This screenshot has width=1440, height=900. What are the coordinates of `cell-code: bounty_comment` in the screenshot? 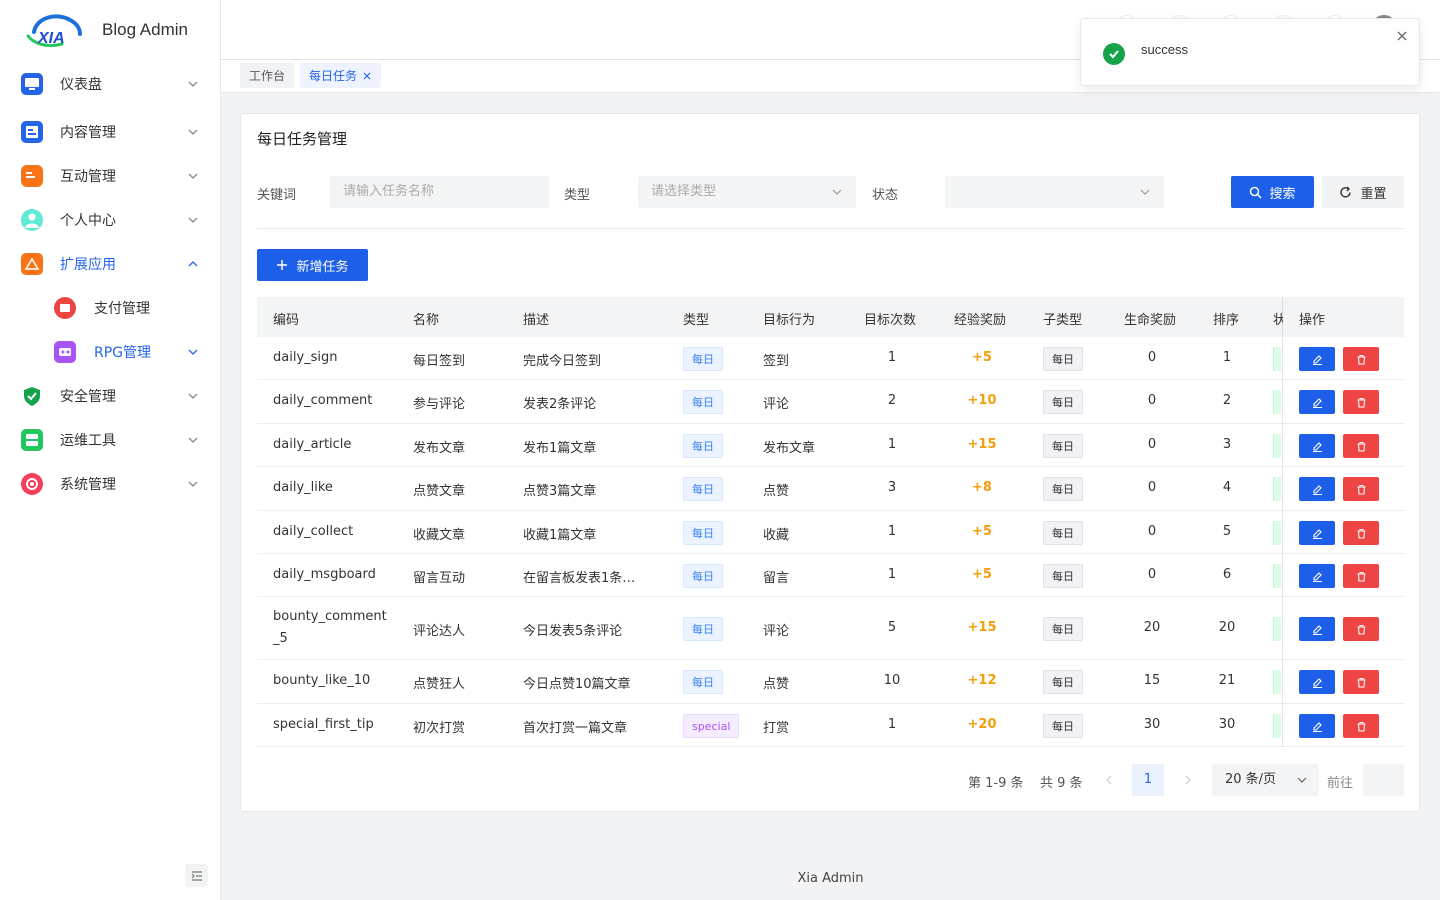 It's located at (330, 616).